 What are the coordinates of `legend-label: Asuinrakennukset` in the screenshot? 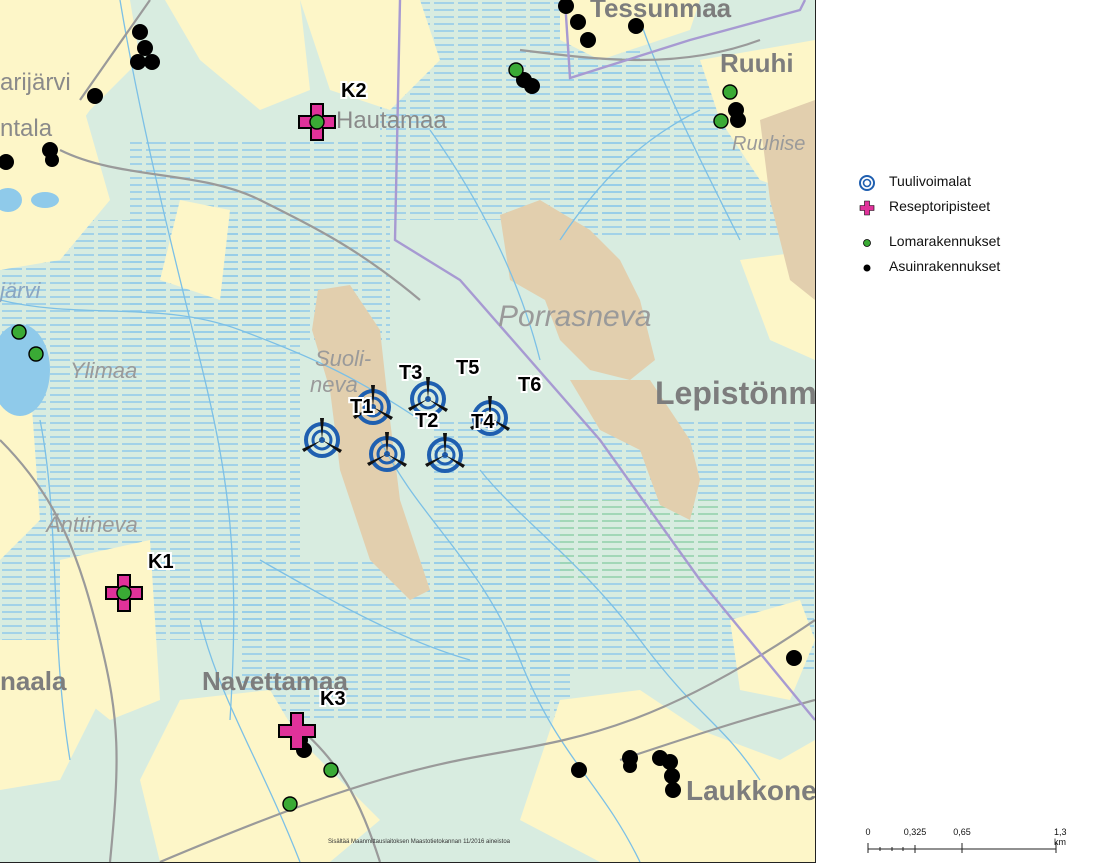 It's located at (945, 266).